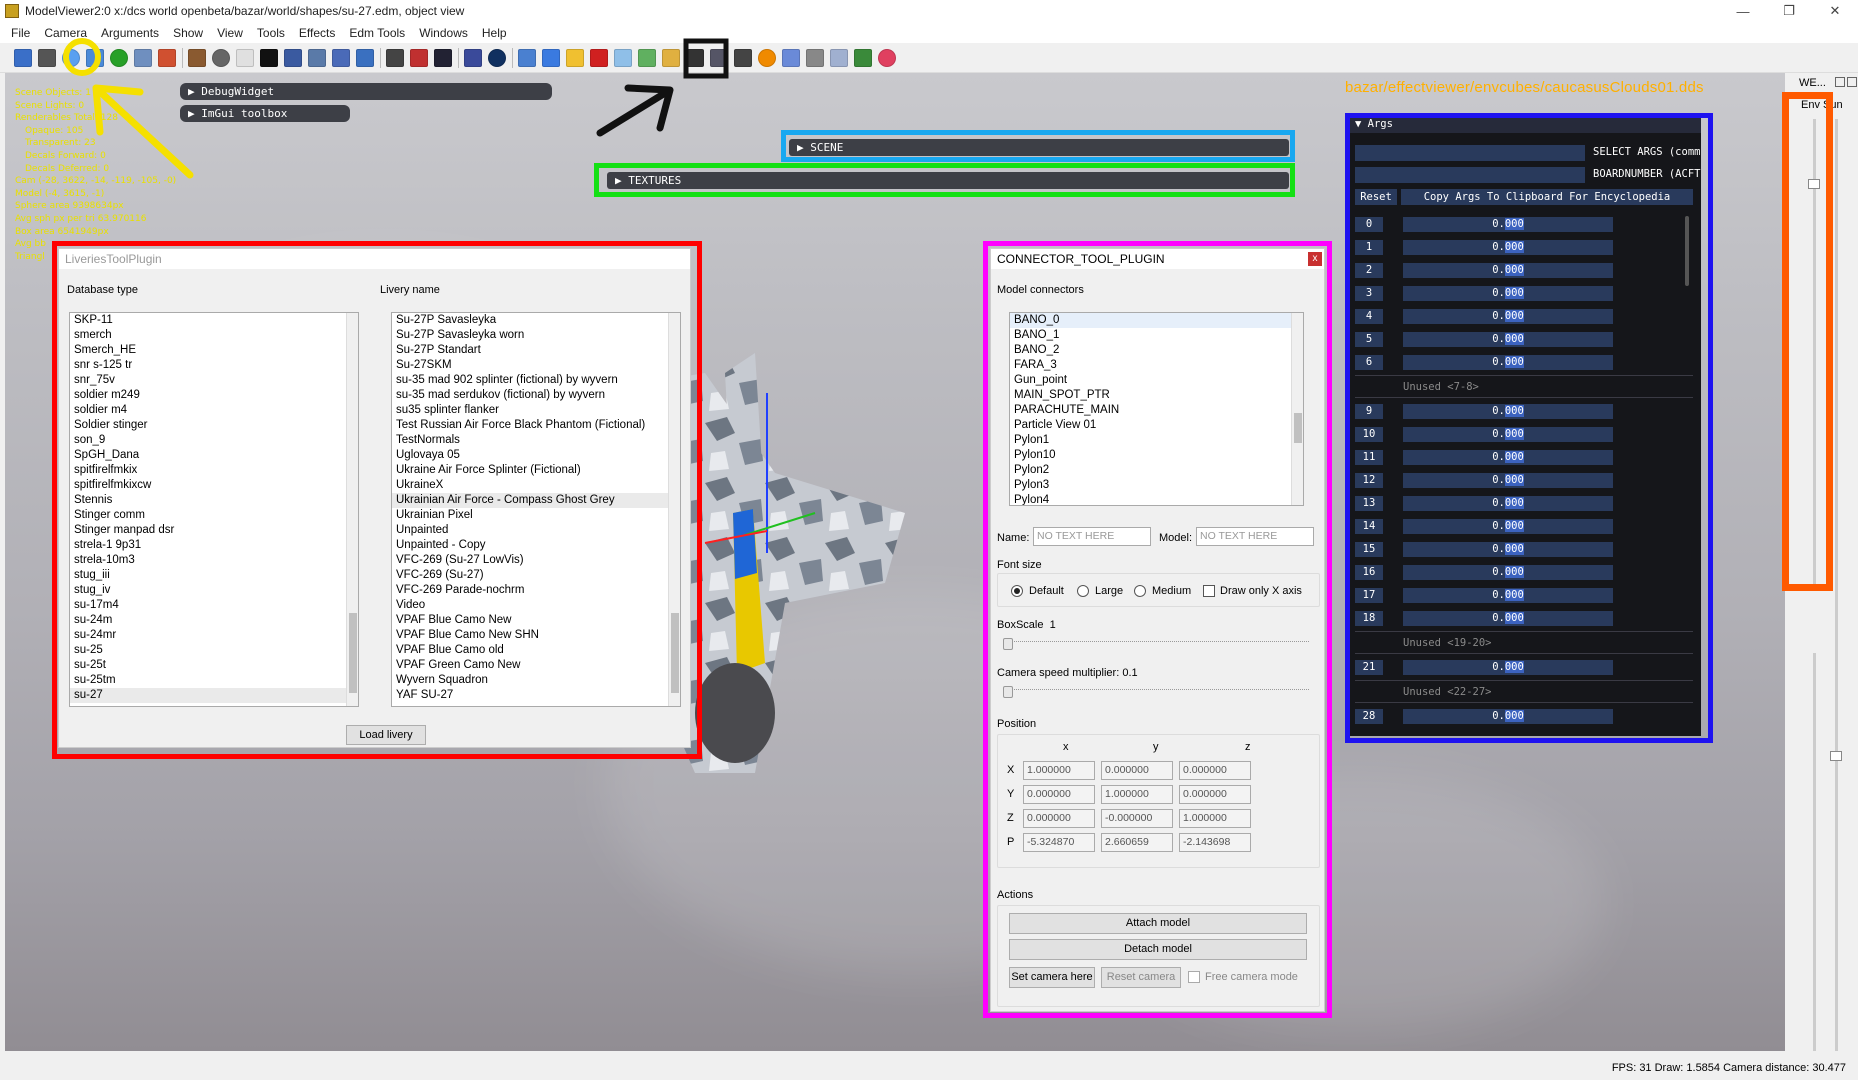 The image size is (1858, 1080). What do you see at coordinates (1524, 124) in the screenshot?
I see `args-panel-header: ▼ Args` at bounding box center [1524, 124].